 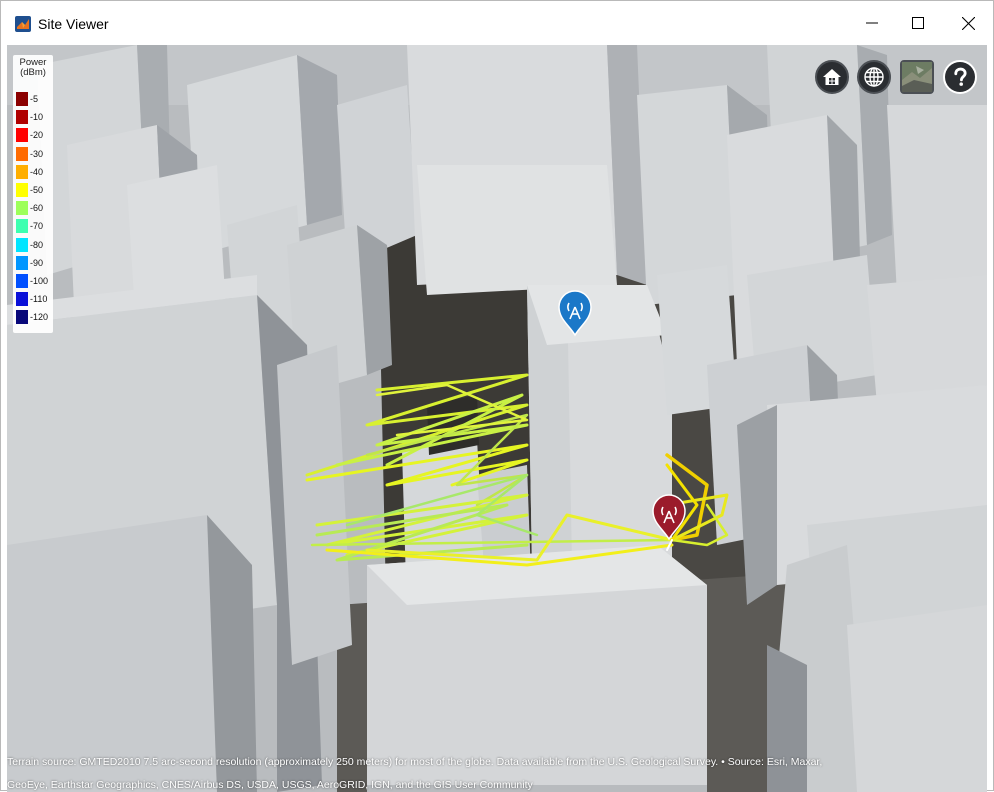 I want to click on legend-label: -80, so click(x=37, y=244).